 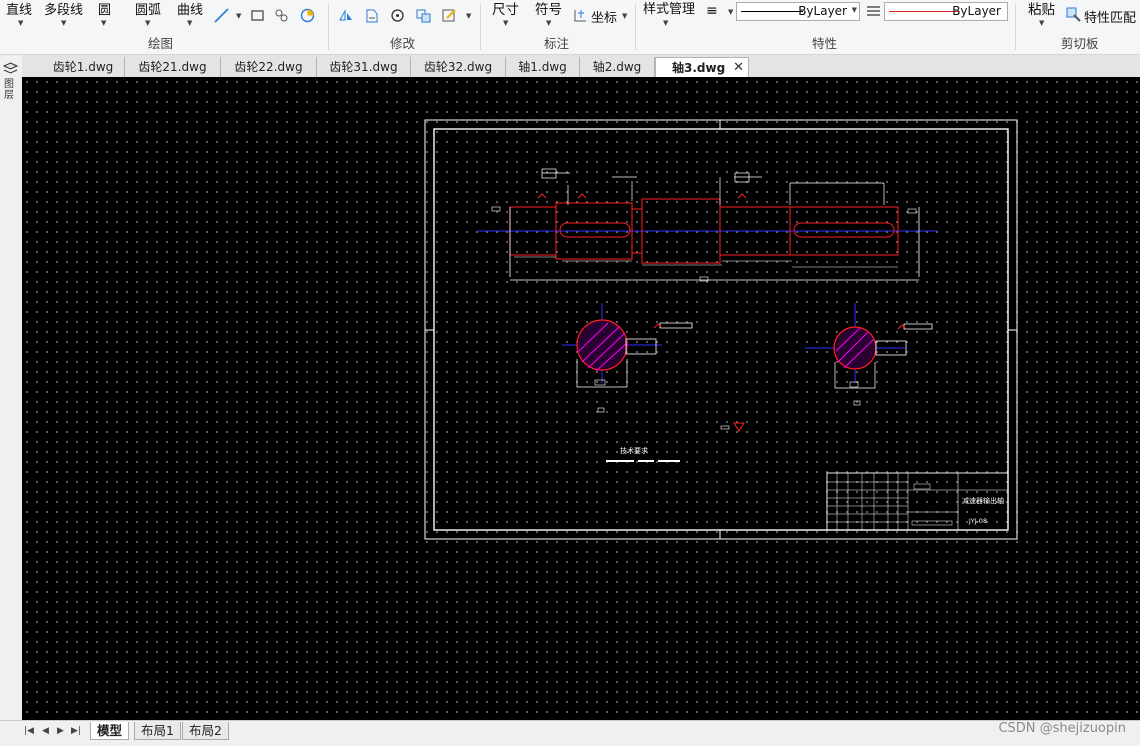 What do you see at coordinates (205, 731) in the screenshot?
I see `layout2-tab: 布局2` at bounding box center [205, 731].